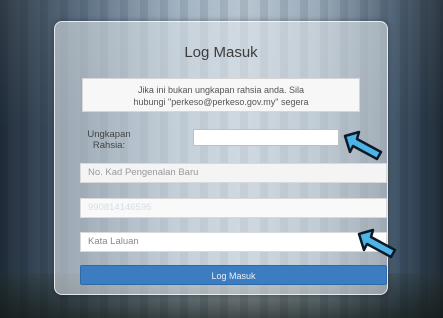 The image size is (443, 318). I want to click on login-button: Log Masuk, so click(233, 275).